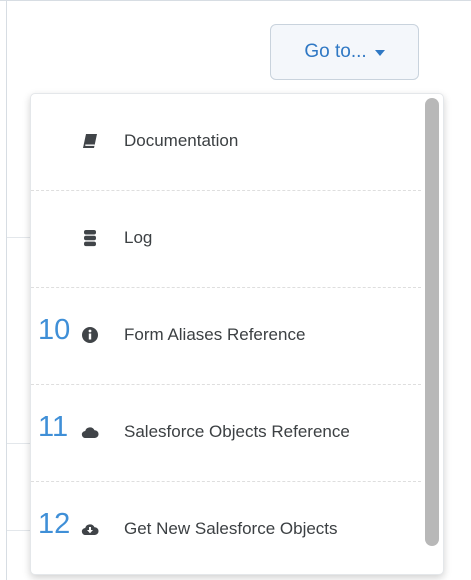  Describe the element at coordinates (138, 237) in the screenshot. I see `menu-item-label: Log` at that location.